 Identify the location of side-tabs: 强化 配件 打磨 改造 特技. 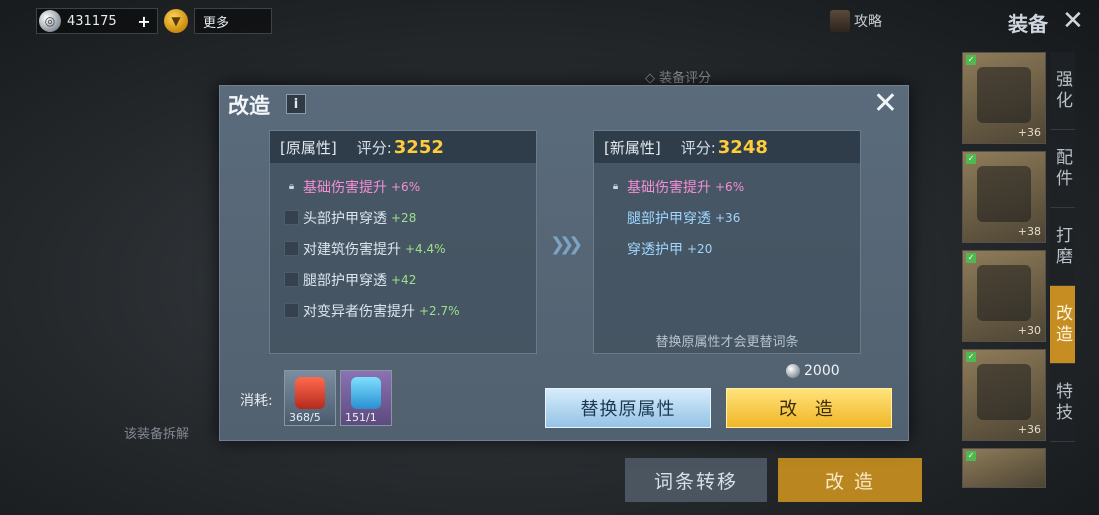
(1074, 247).